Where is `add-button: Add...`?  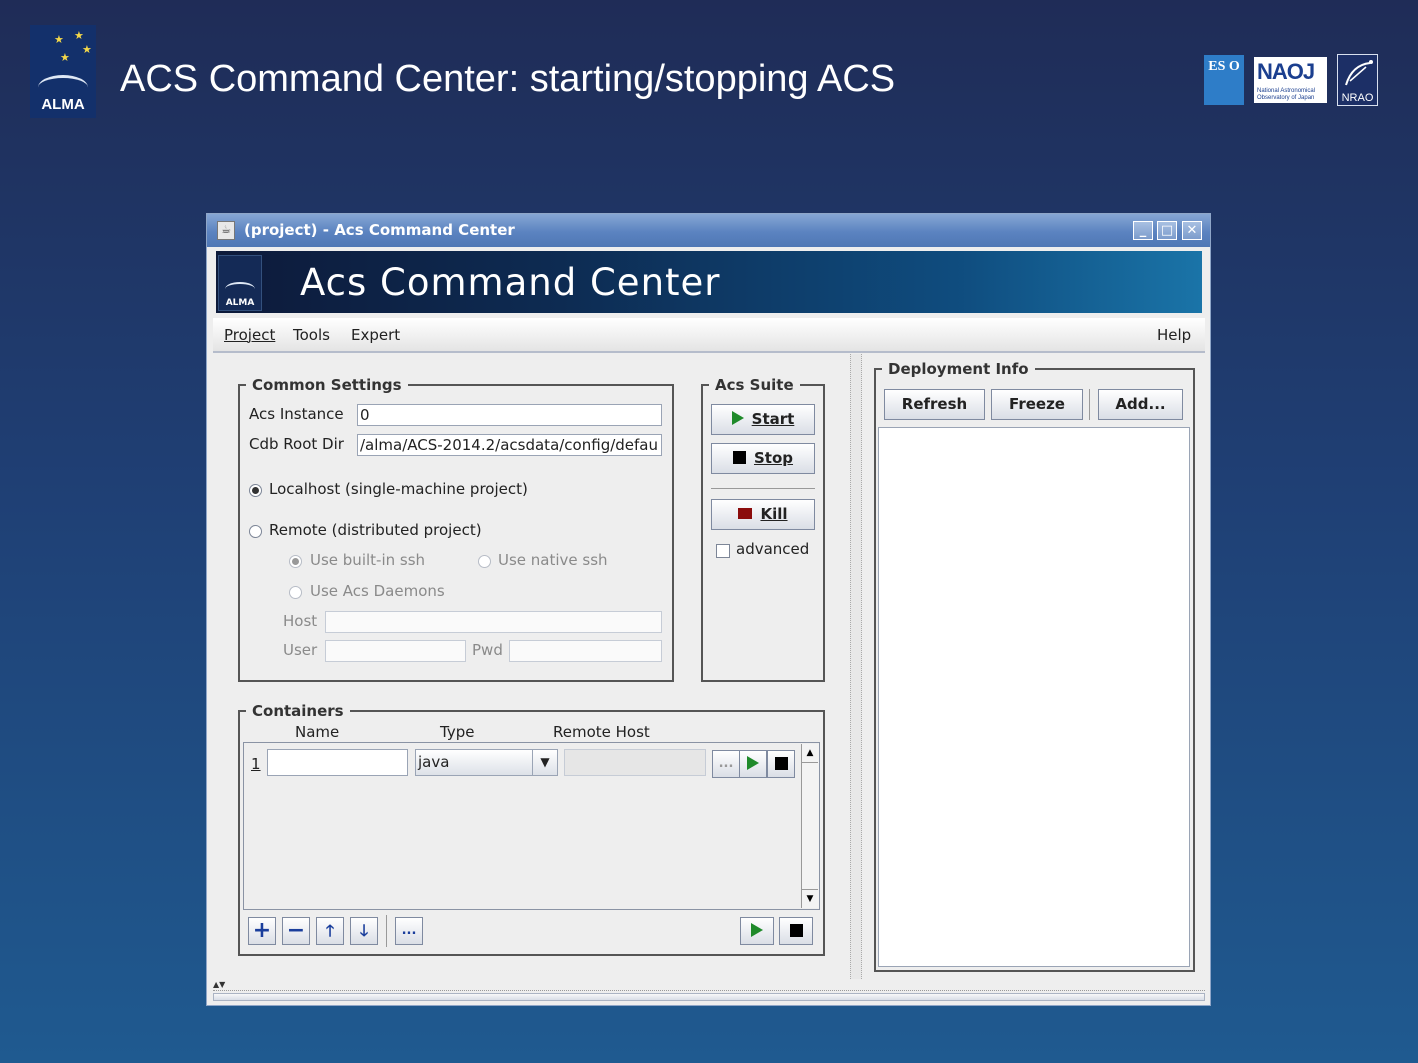
add-button: Add... is located at coordinates (1140, 404).